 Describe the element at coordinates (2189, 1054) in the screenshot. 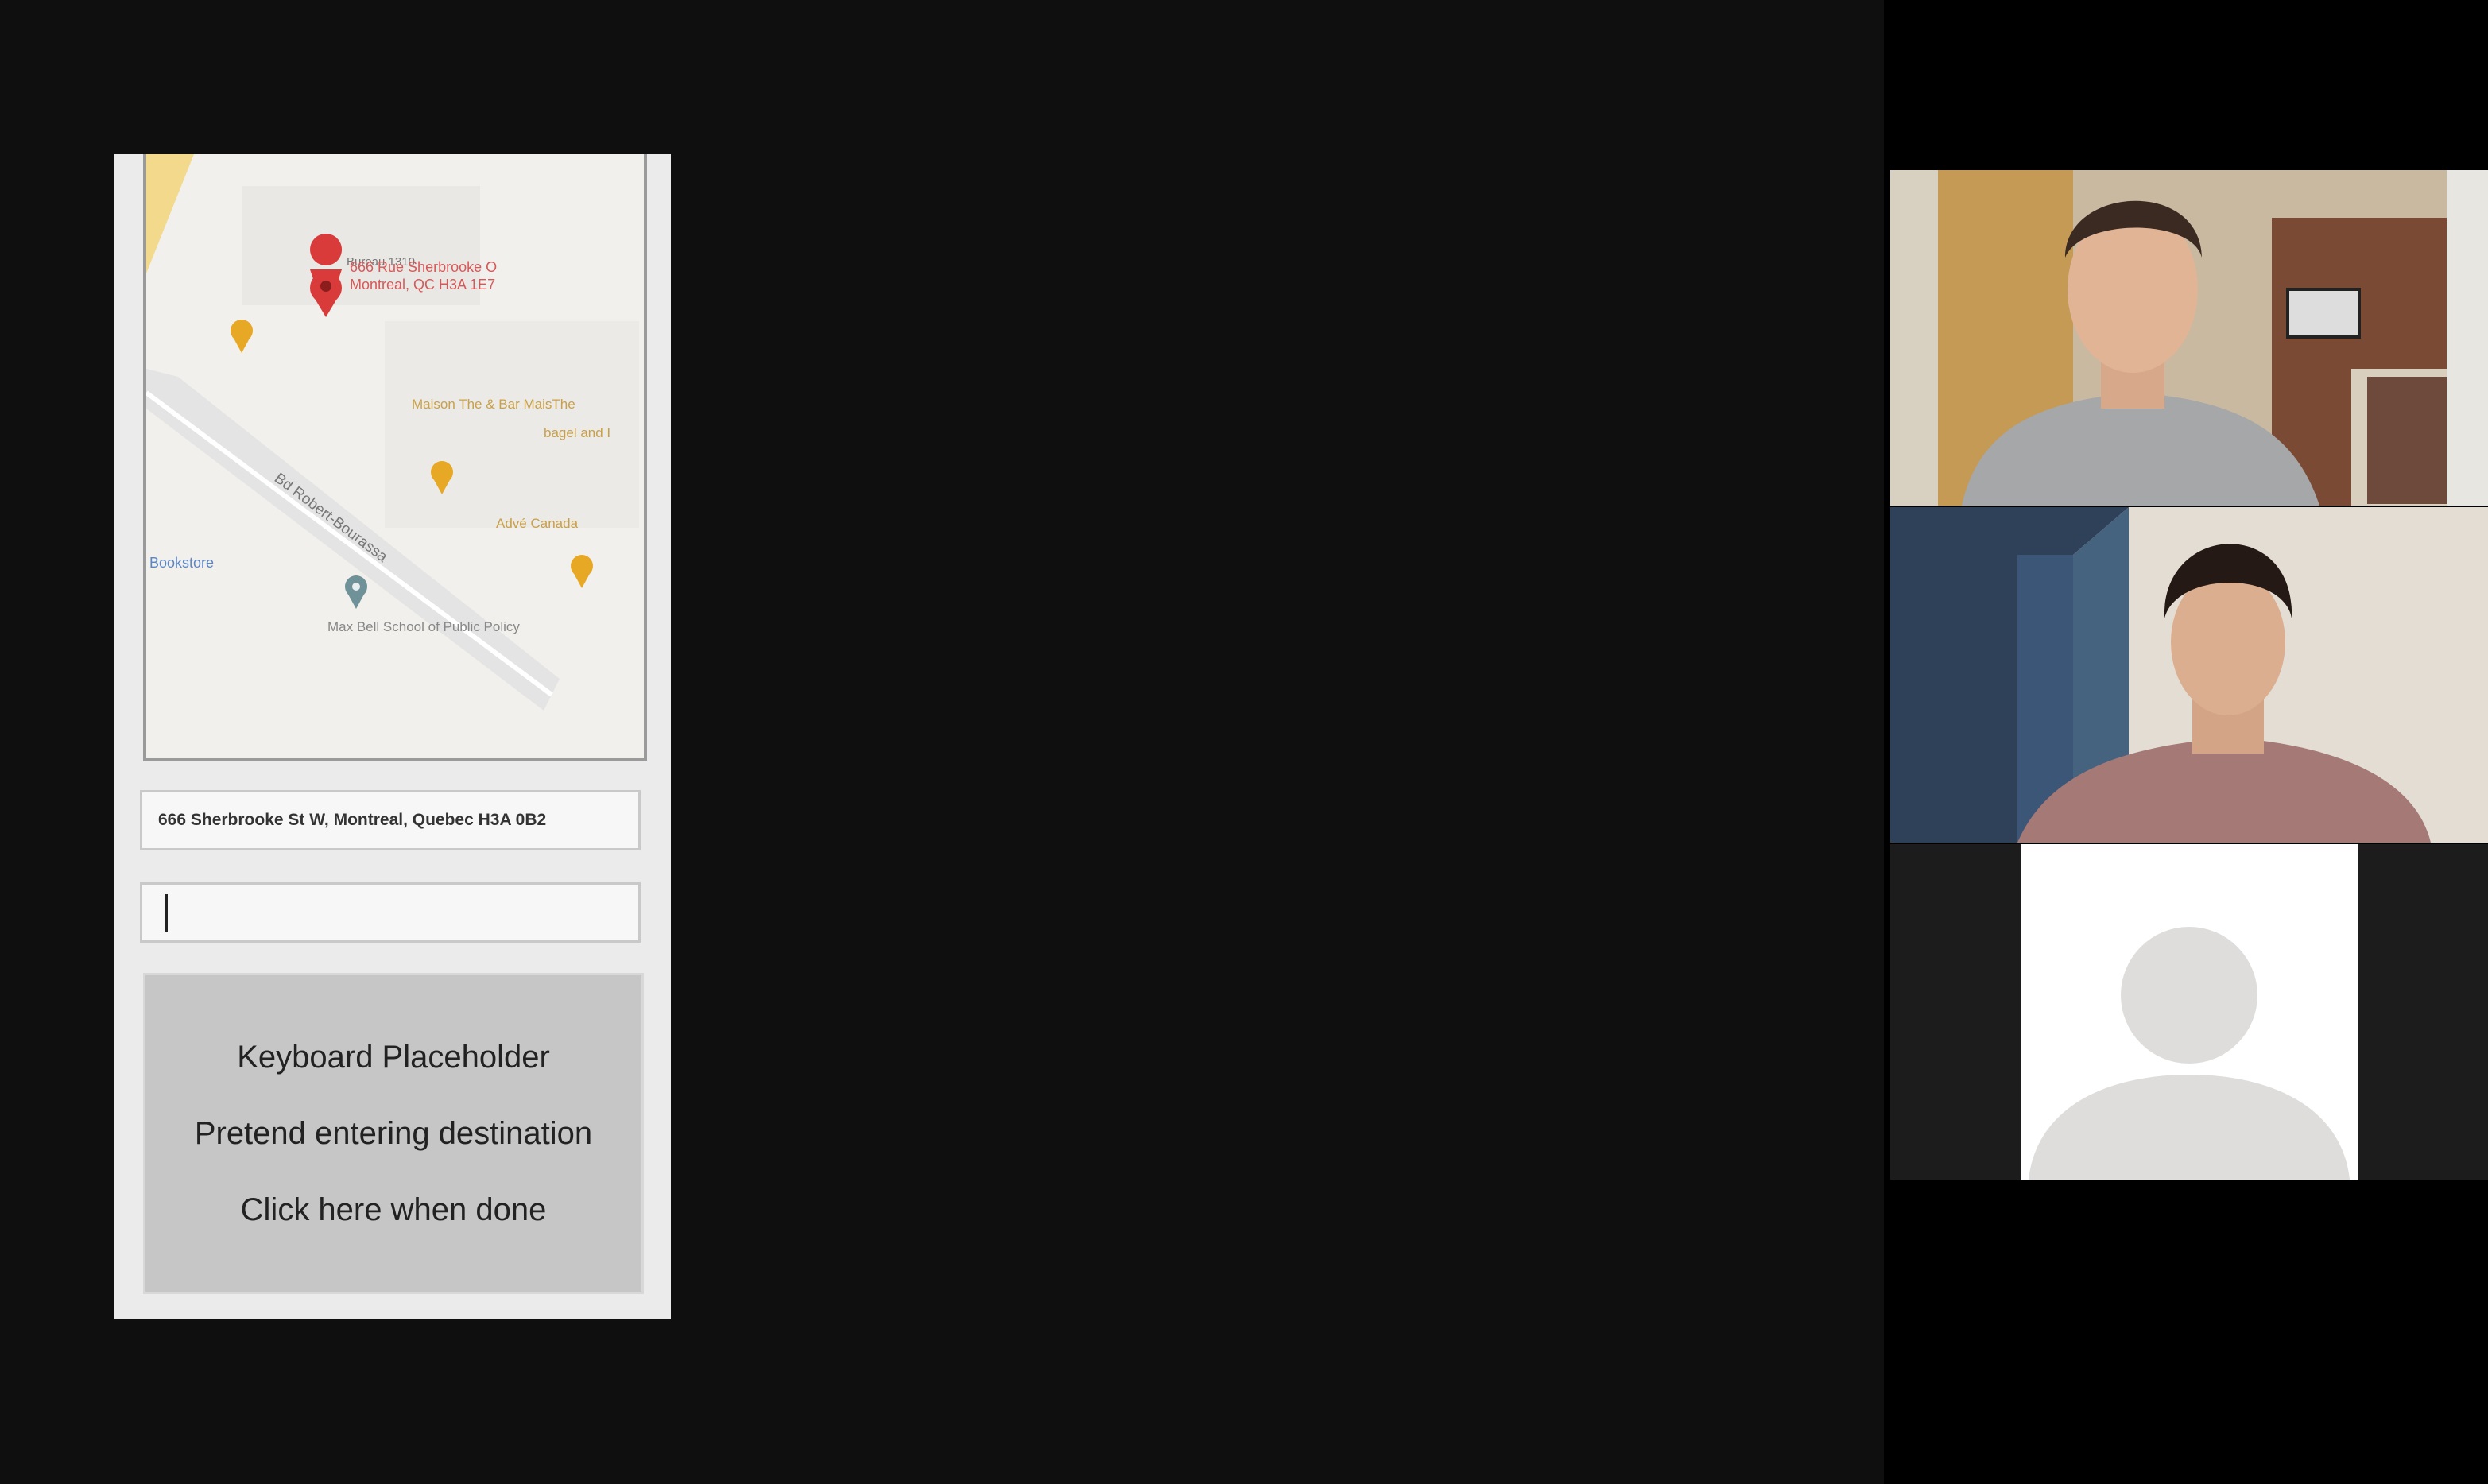

I see `avatar-silhouette` at that location.